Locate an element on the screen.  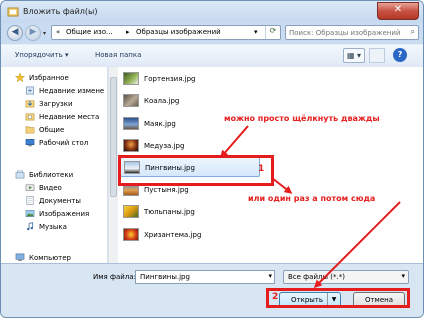
dialog-icon is located at coordinates (13, 12).